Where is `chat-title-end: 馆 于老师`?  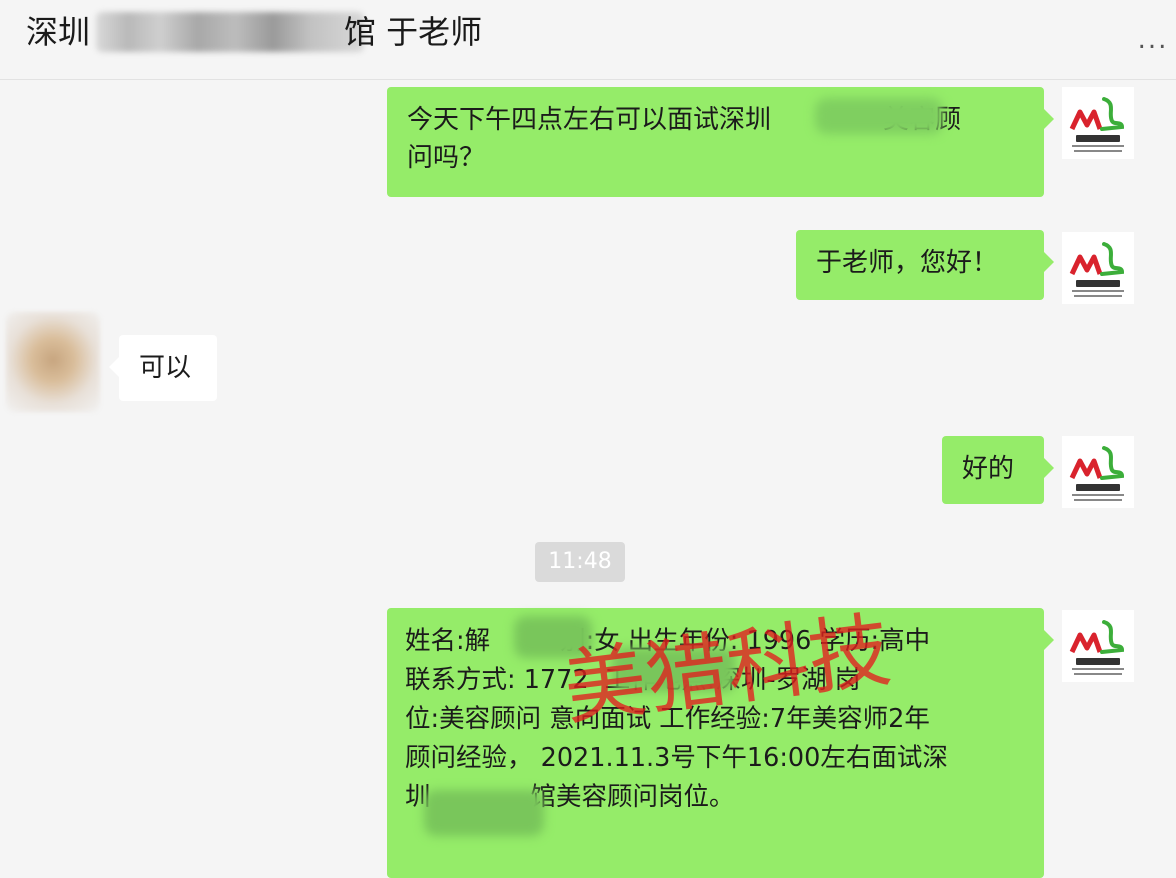 chat-title-end: 馆 于老师 is located at coordinates (413, 32).